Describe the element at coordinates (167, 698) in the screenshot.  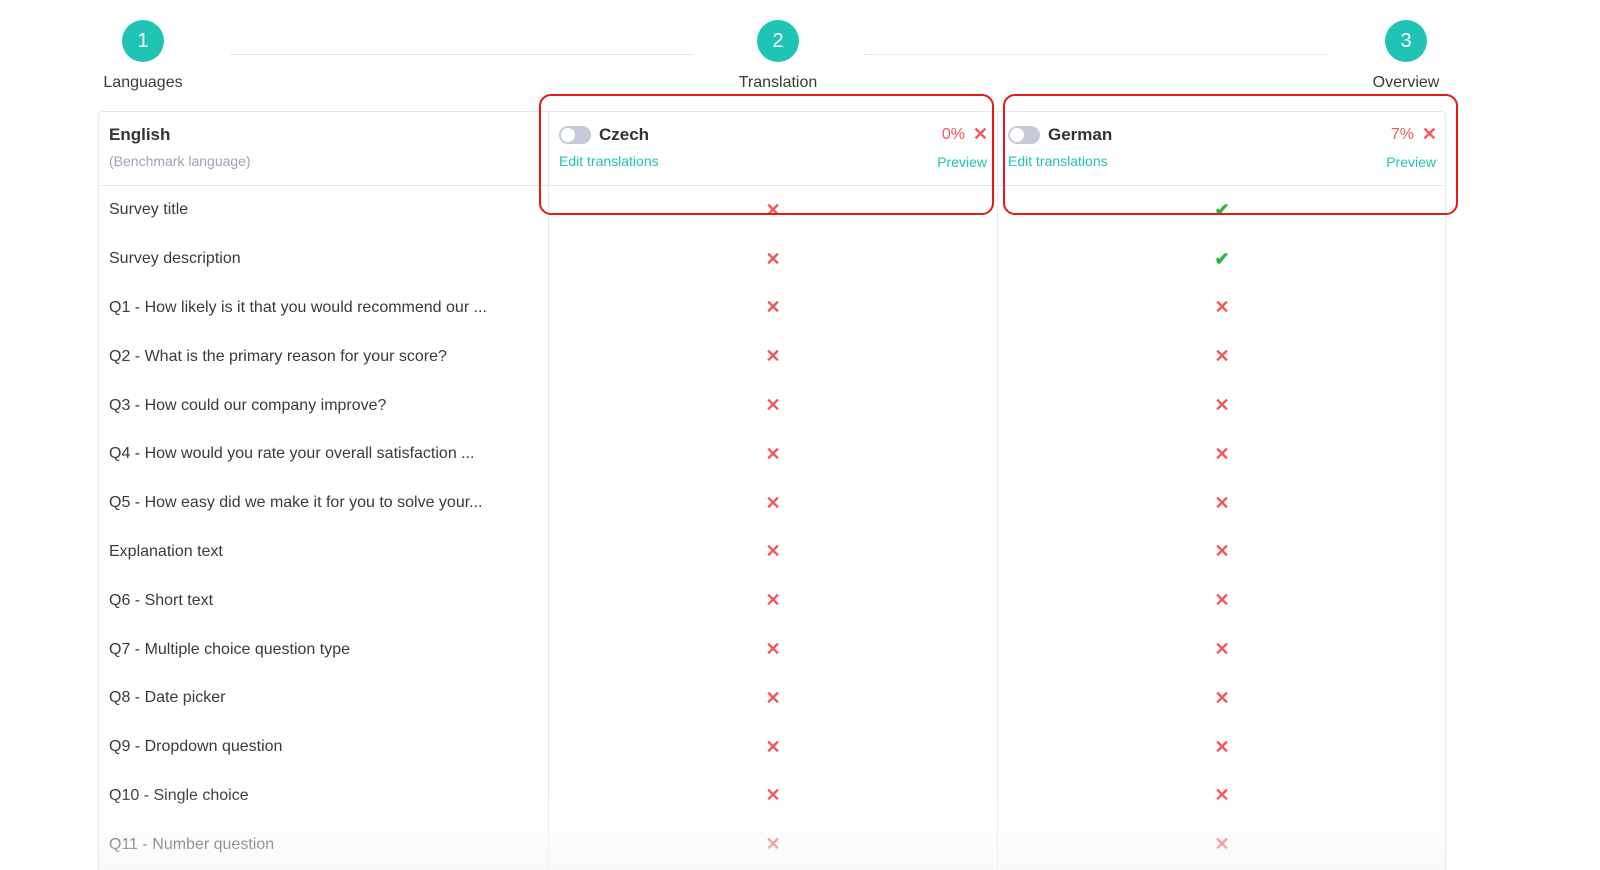
I see `question-row-label: Q8 - Date picker` at that location.